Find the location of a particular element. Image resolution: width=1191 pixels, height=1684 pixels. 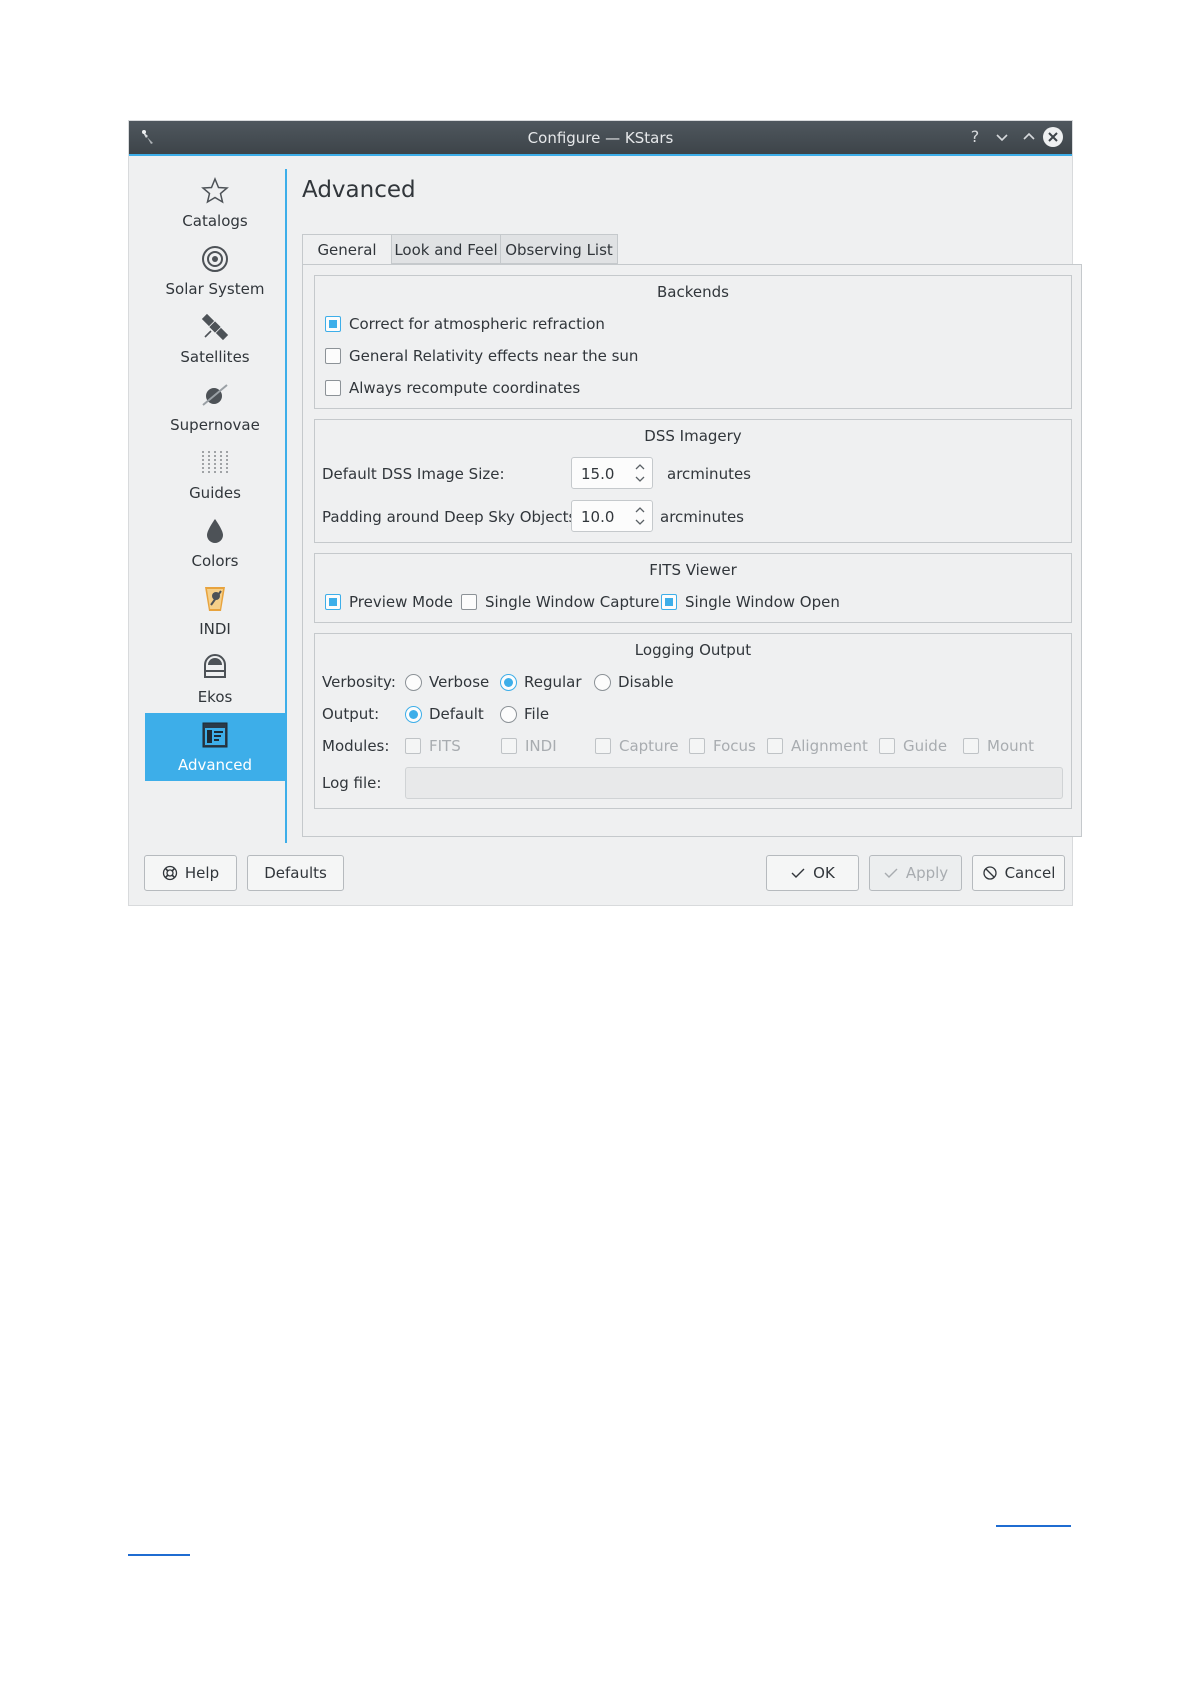

verbosity-disable-radio is located at coordinates (602, 682).